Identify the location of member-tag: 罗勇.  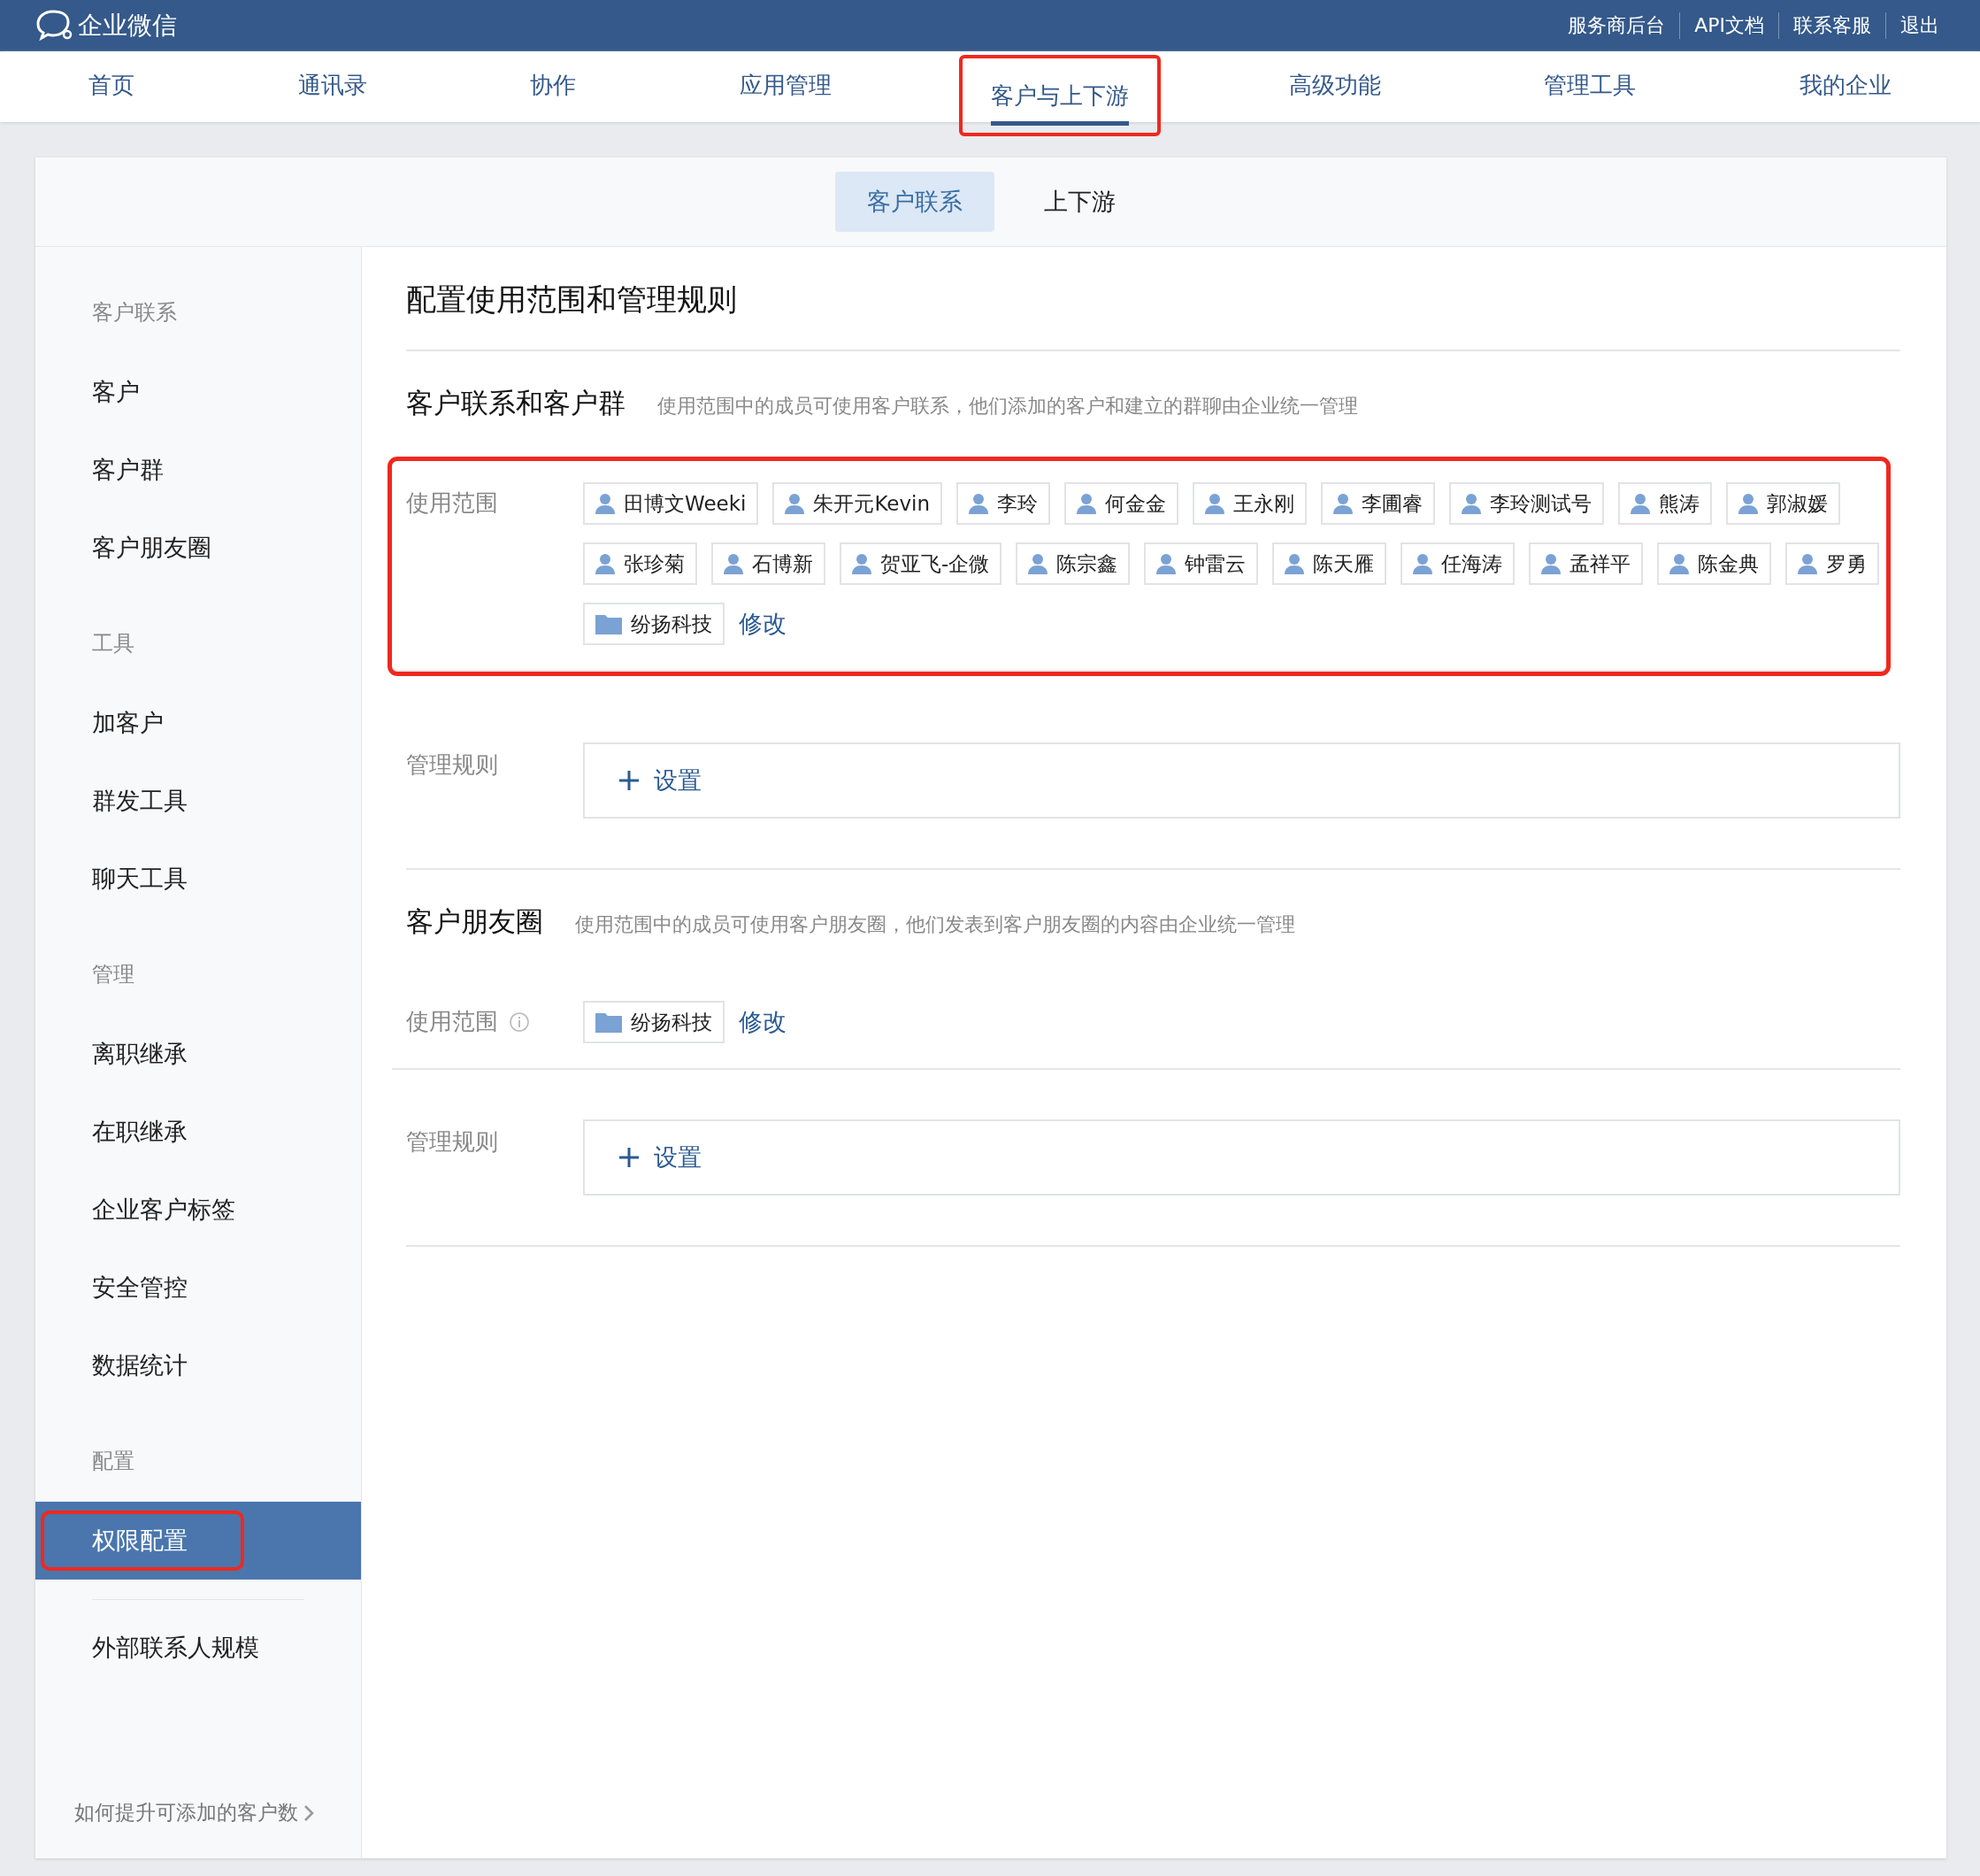
(1832, 563).